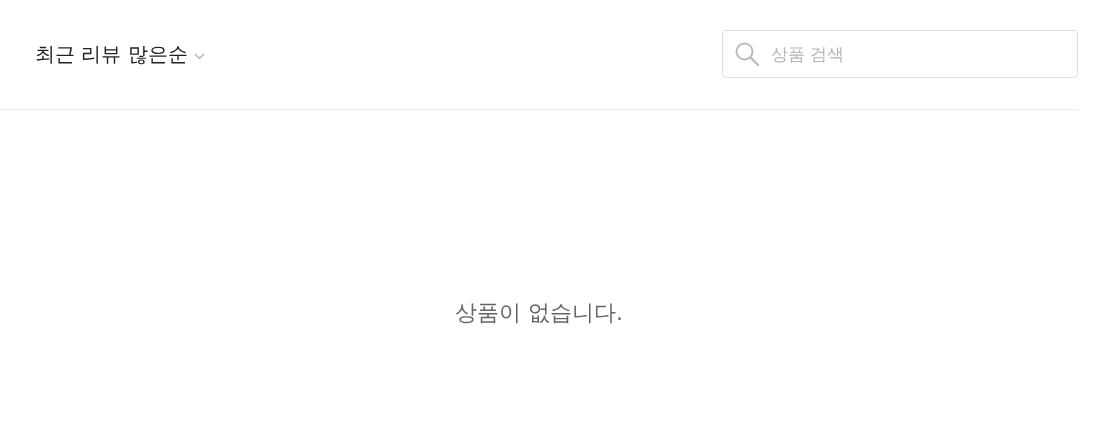 The height and width of the screenshot is (444, 1106). Describe the element at coordinates (900, 53) in the screenshot. I see `search-field: 상품 검색` at that location.